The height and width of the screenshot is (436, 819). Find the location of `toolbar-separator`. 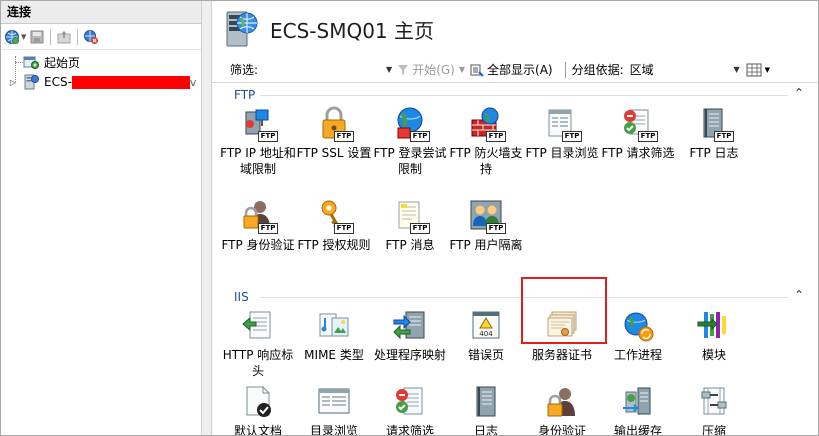

toolbar-separator is located at coordinates (51, 36).